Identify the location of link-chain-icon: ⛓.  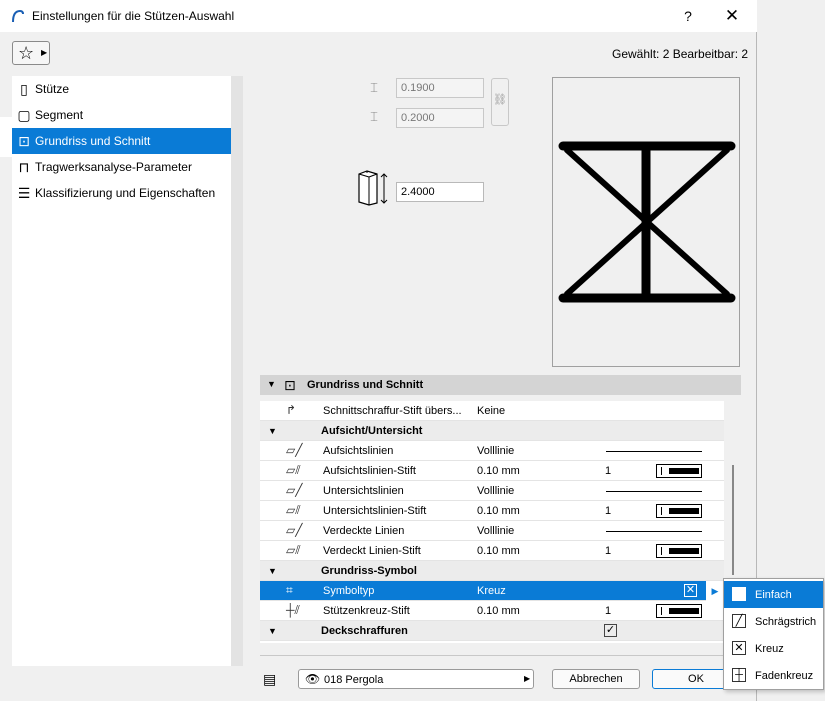
(500, 102).